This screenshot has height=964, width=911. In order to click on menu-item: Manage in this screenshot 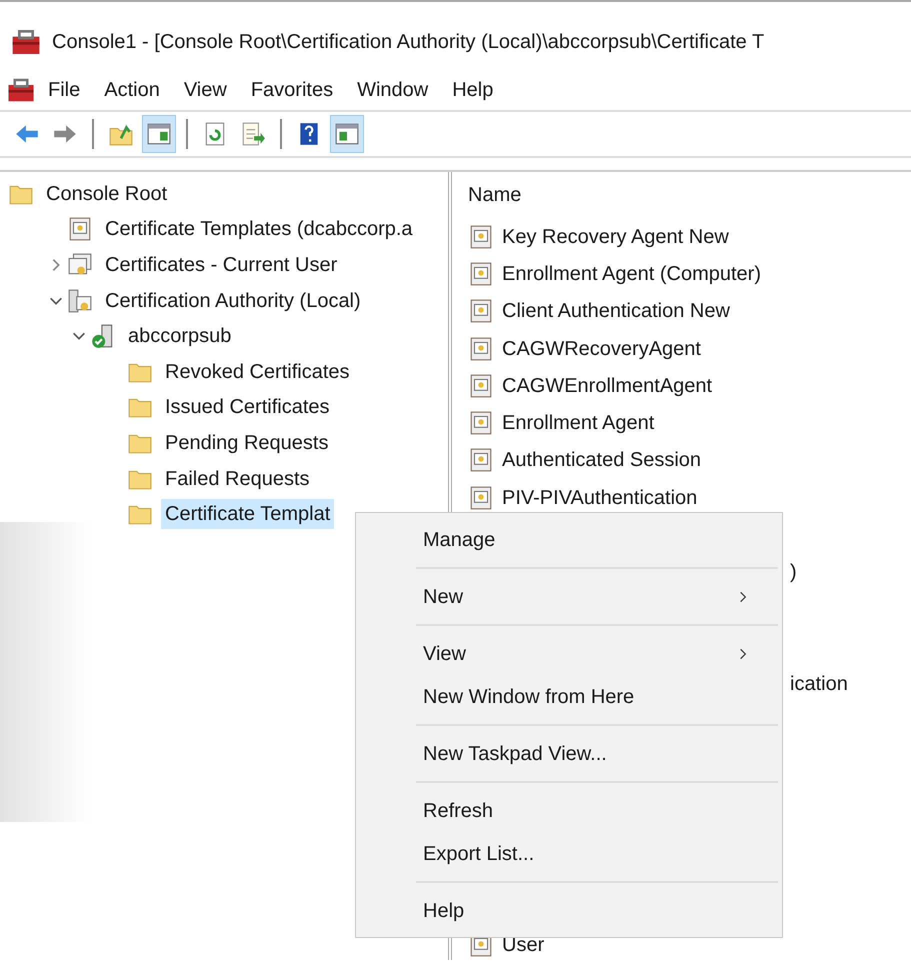, I will do `click(567, 539)`.